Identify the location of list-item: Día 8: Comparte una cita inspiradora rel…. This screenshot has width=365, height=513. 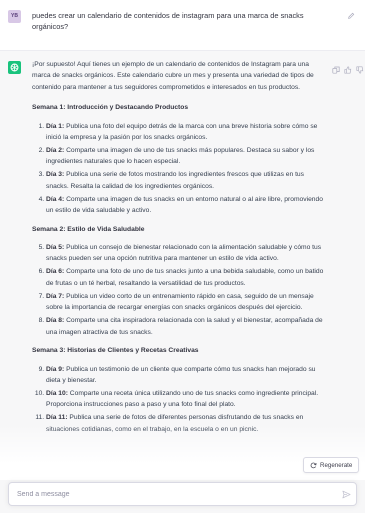
(187, 326).